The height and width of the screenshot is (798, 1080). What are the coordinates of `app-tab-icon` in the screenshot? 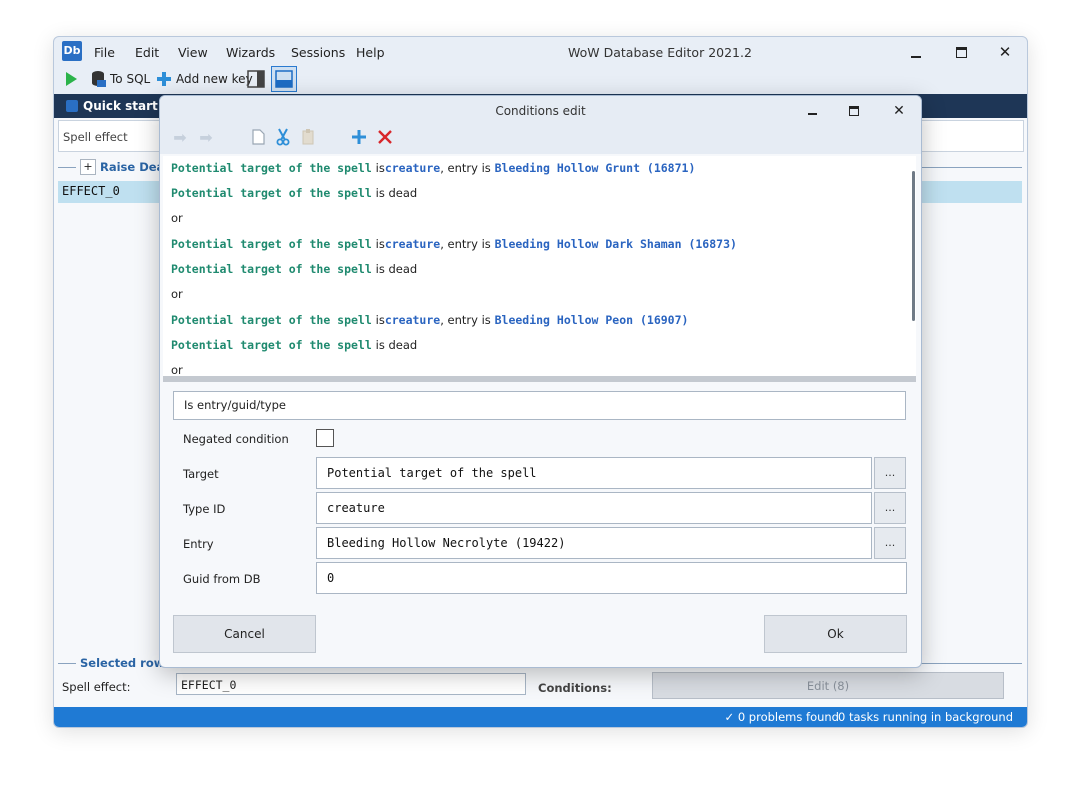 It's located at (72, 106).